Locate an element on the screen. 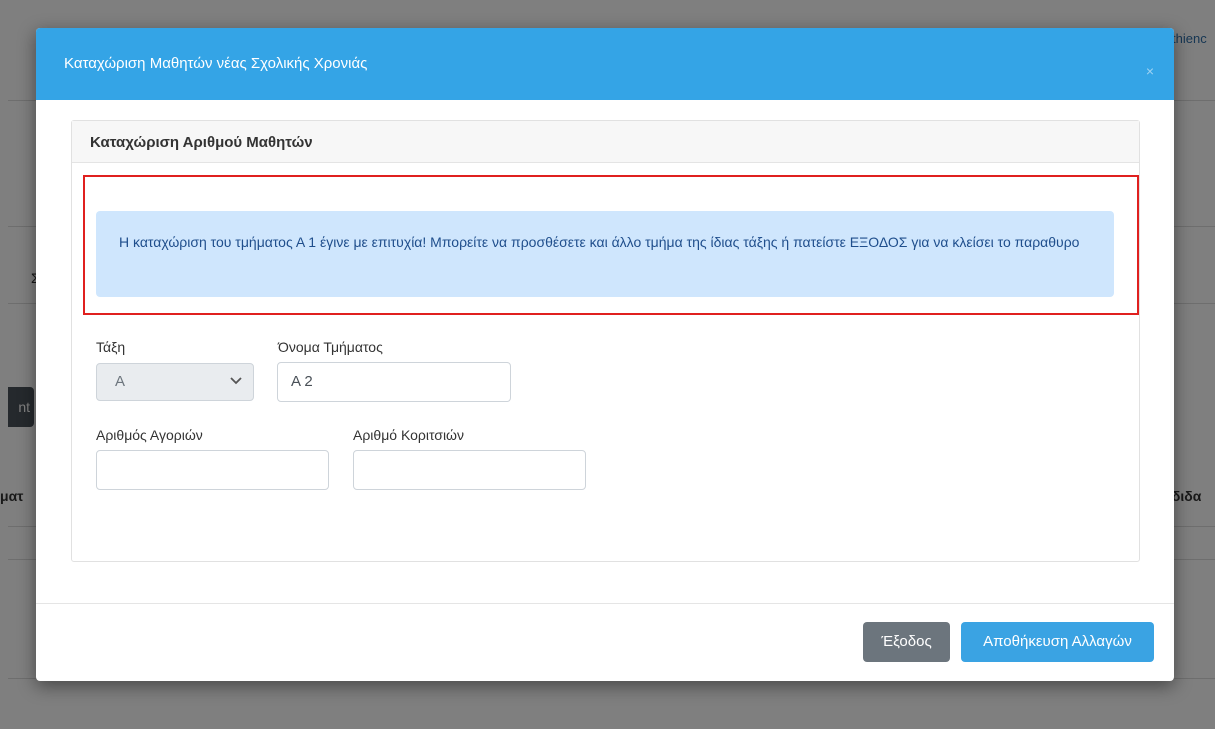 The height and width of the screenshot is (729, 1215). close-icon: × is located at coordinates (1150, 71).